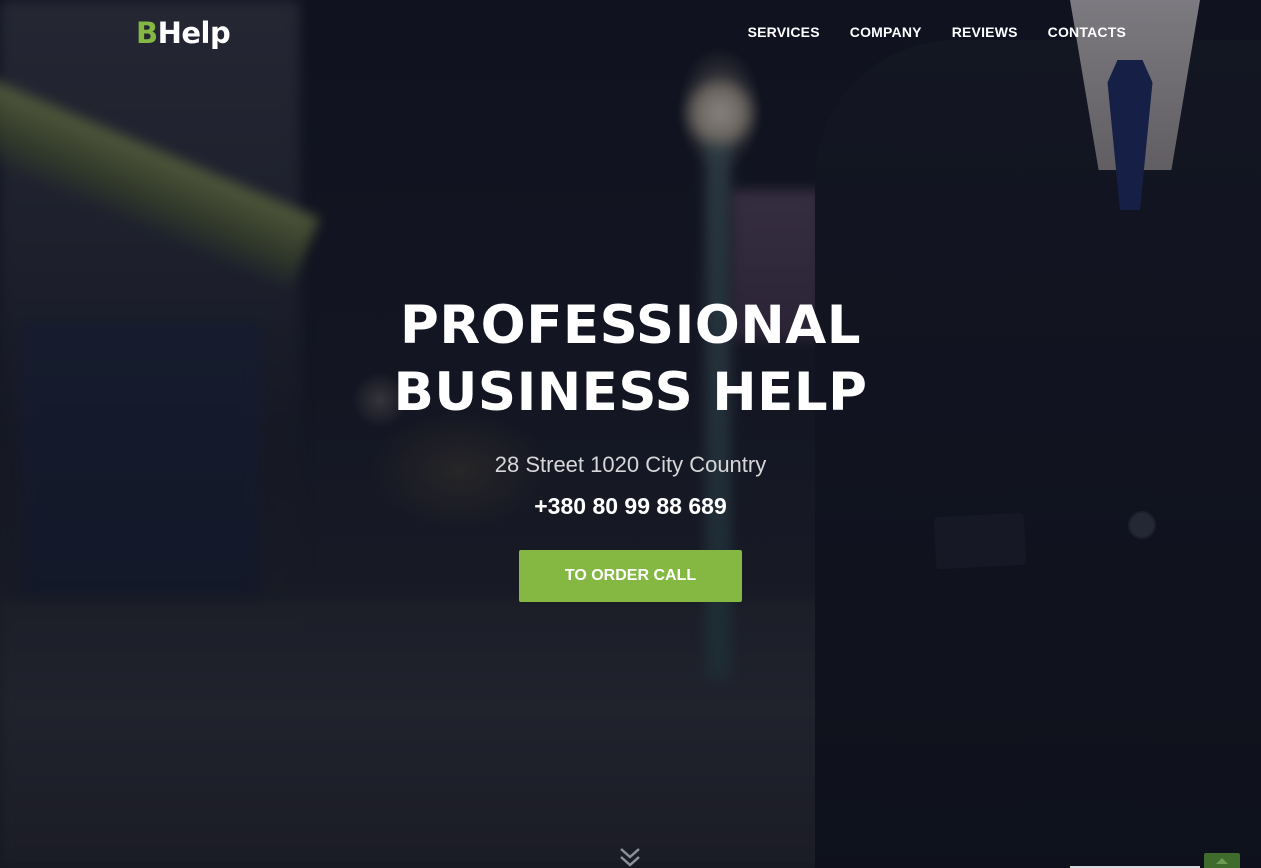  I want to click on nav-item-services: SERVICES, so click(784, 32).